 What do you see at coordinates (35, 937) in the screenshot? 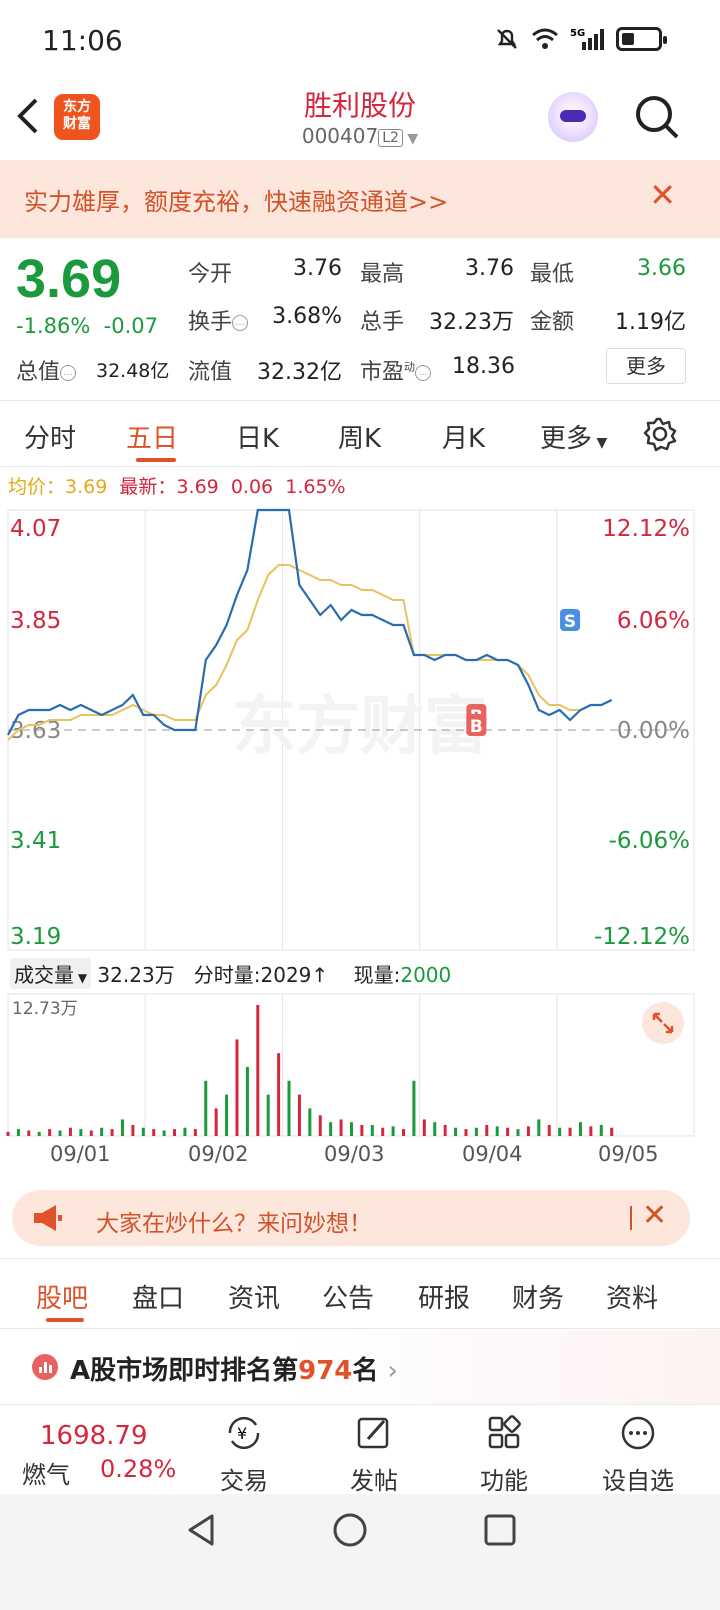
I see `y-label-left: 3.19` at bounding box center [35, 937].